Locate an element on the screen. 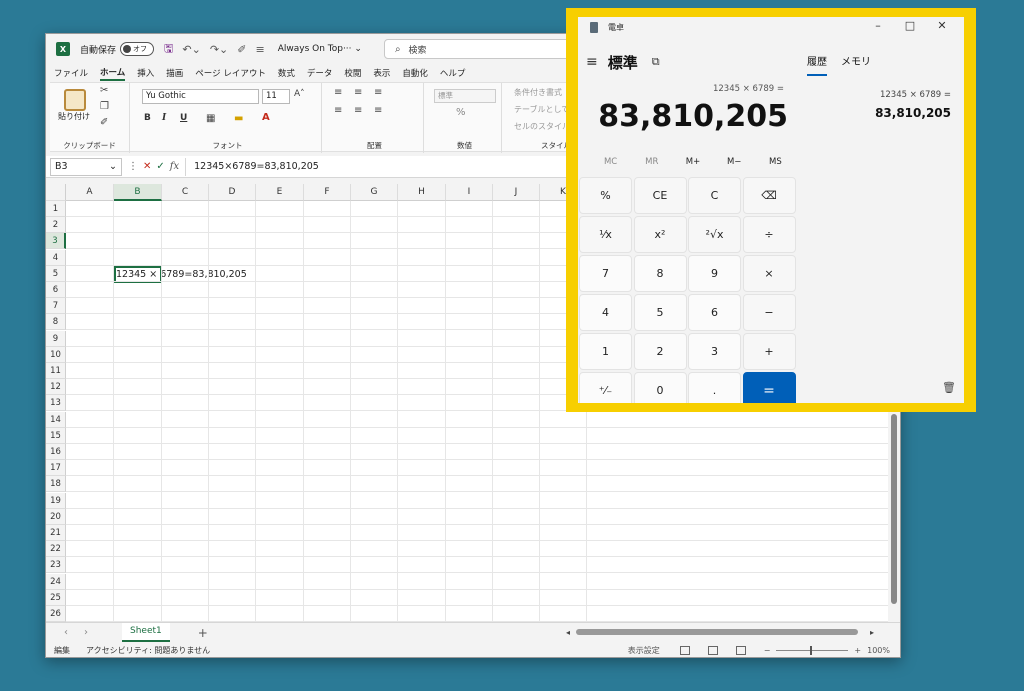 This screenshot has width=1024, height=691. sheet-tab-sheet1: Sheet1 is located at coordinates (146, 632).